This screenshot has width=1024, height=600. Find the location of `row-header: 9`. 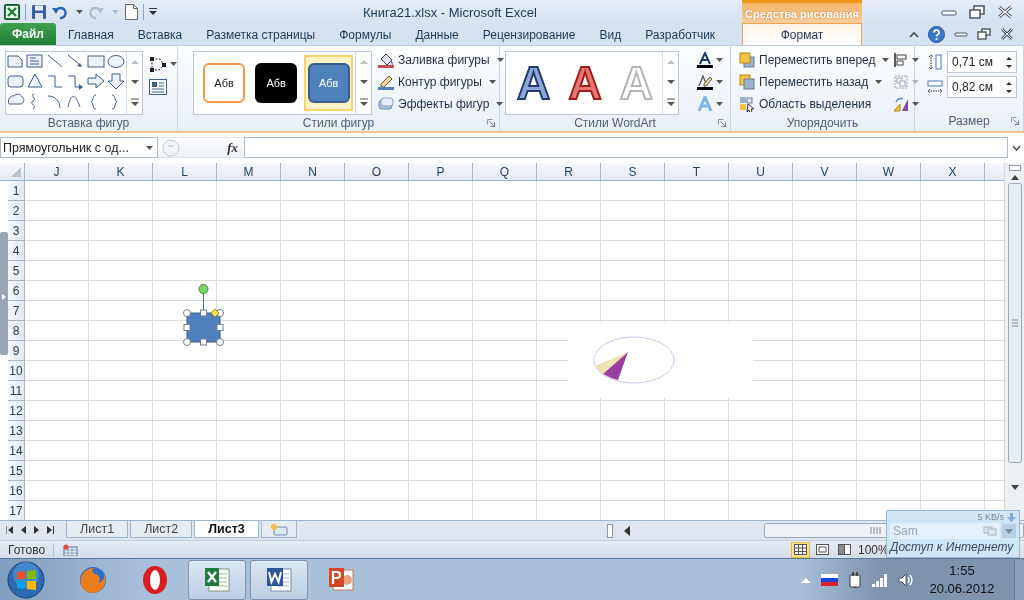

row-header: 9 is located at coordinates (16, 351).